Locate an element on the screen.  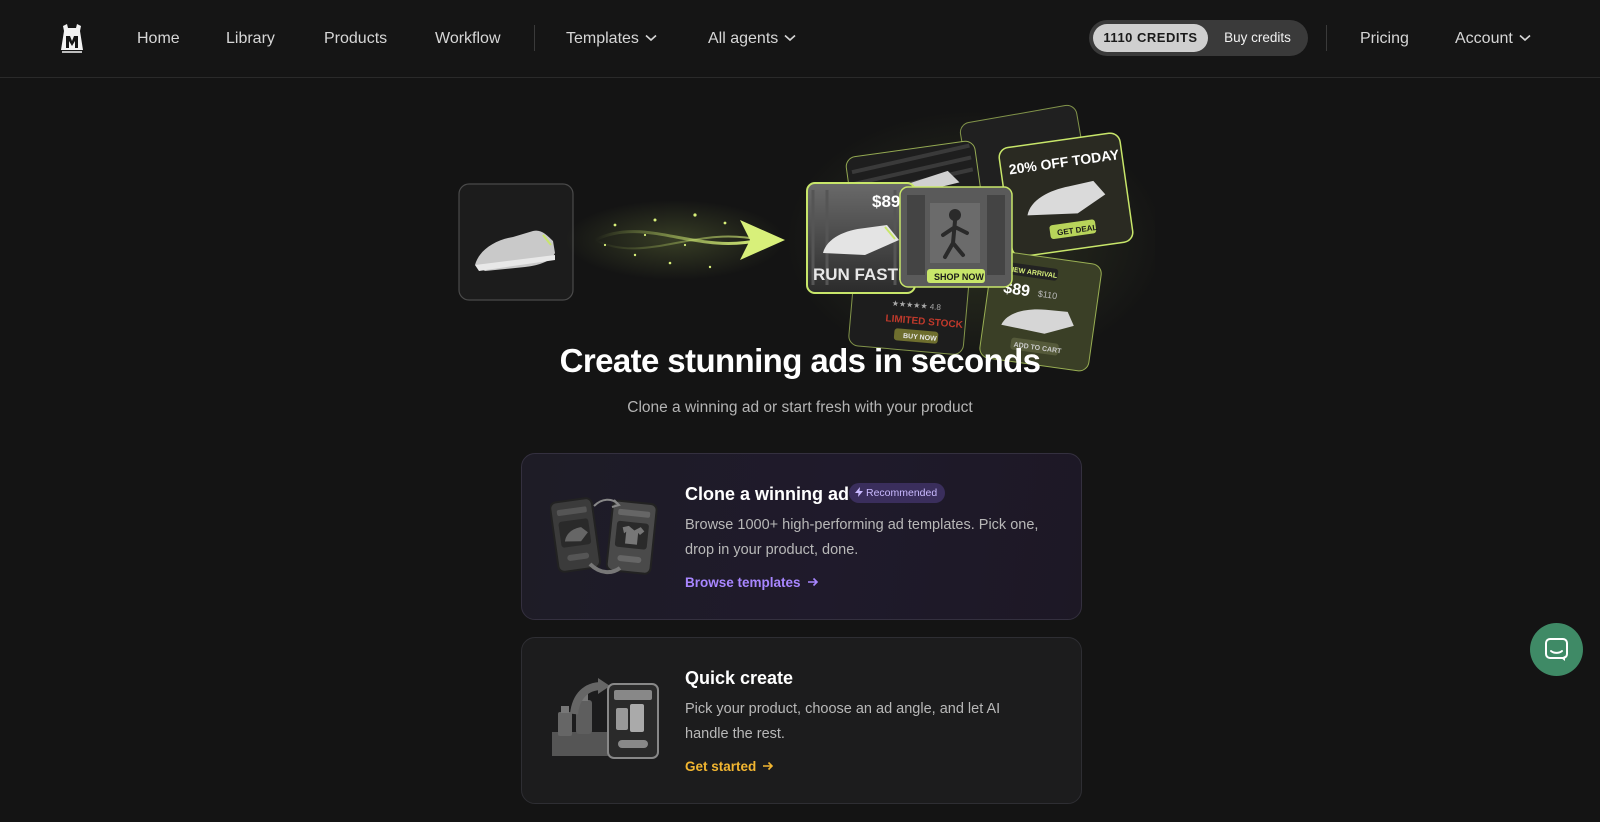
nav-pricing: Pricing is located at coordinates (1384, 39).